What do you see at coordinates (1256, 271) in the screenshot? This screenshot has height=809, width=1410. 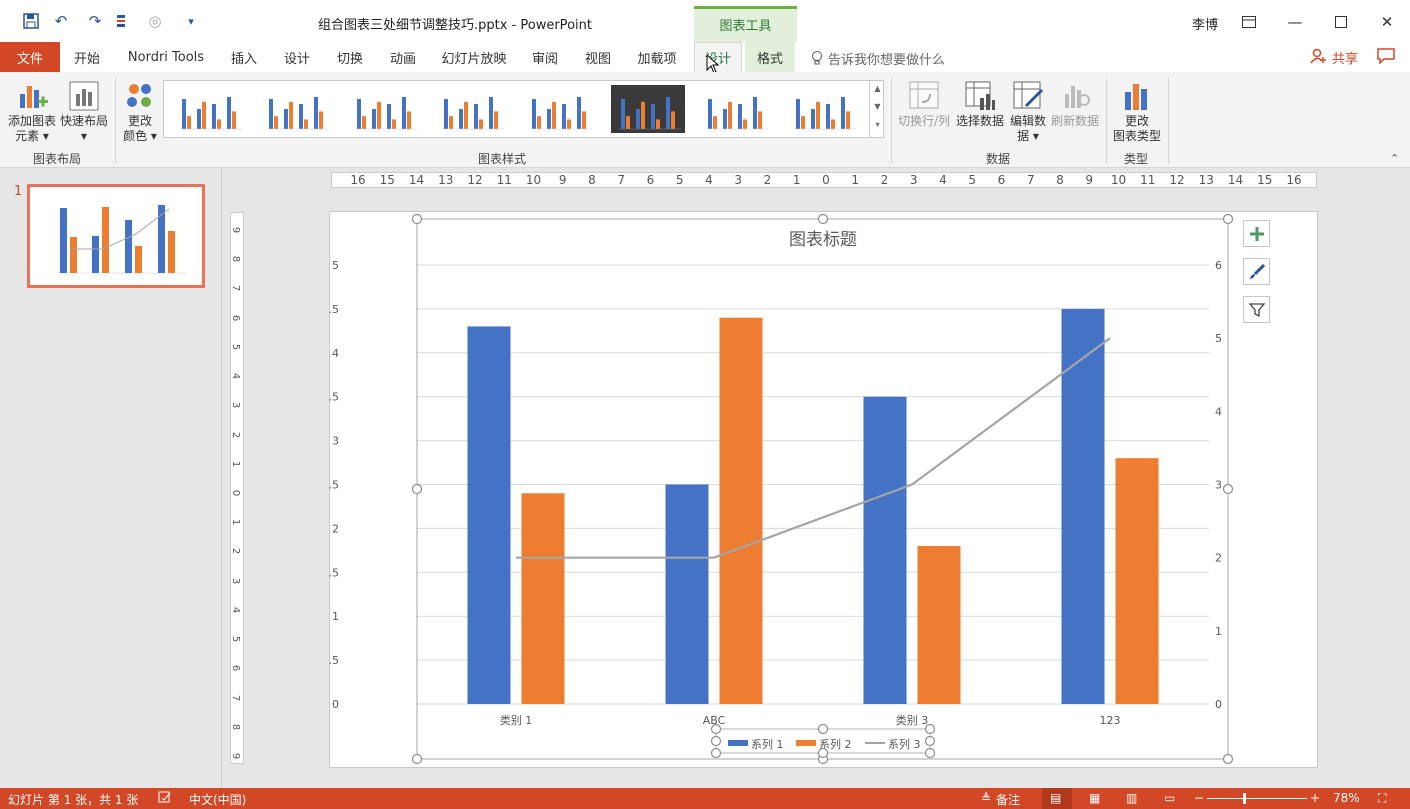 I see `chart-styles-button` at bounding box center [1256, 271].